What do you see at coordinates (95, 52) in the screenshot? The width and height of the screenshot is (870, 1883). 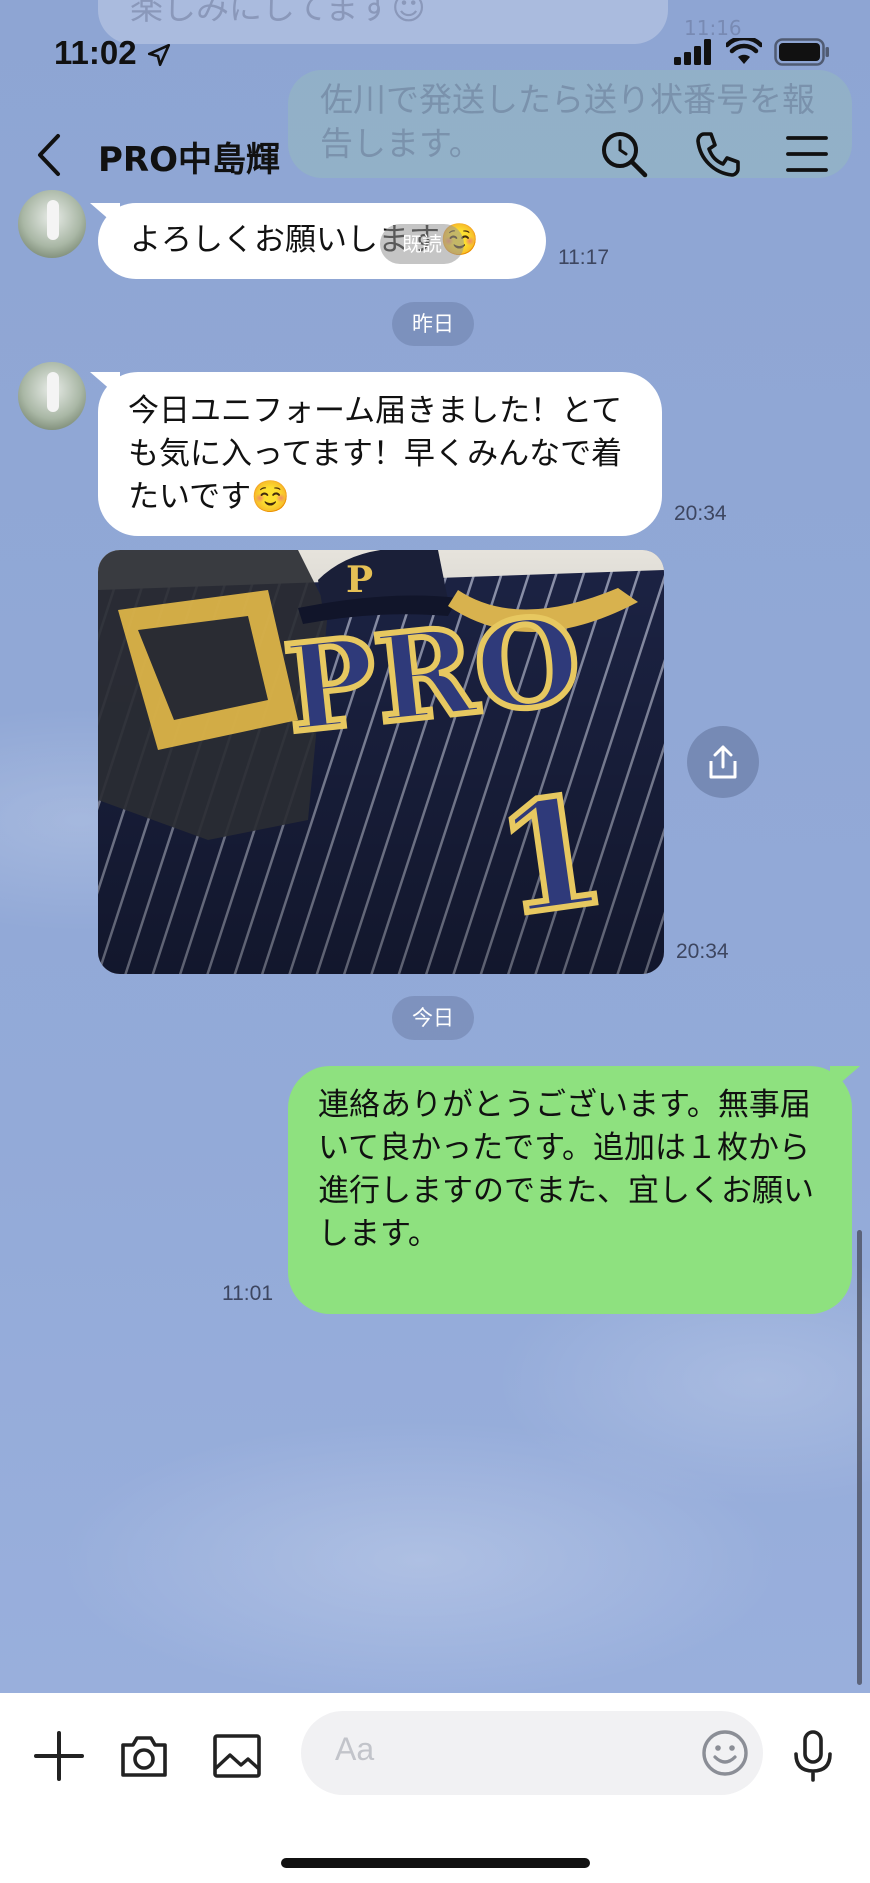 I see `status-time: 11:02` at bounding box center [95, 52].